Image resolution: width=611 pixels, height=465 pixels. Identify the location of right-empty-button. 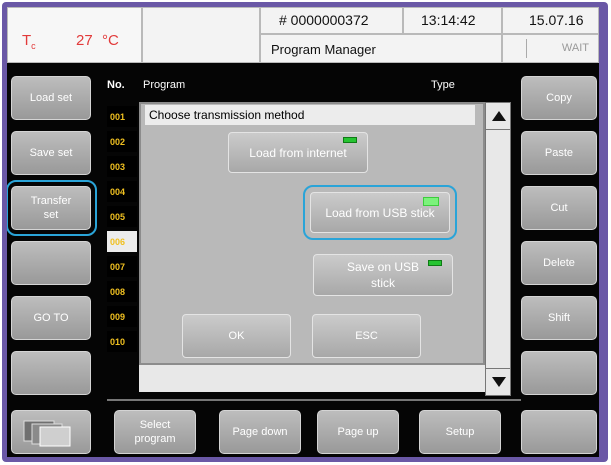
(559, 373).